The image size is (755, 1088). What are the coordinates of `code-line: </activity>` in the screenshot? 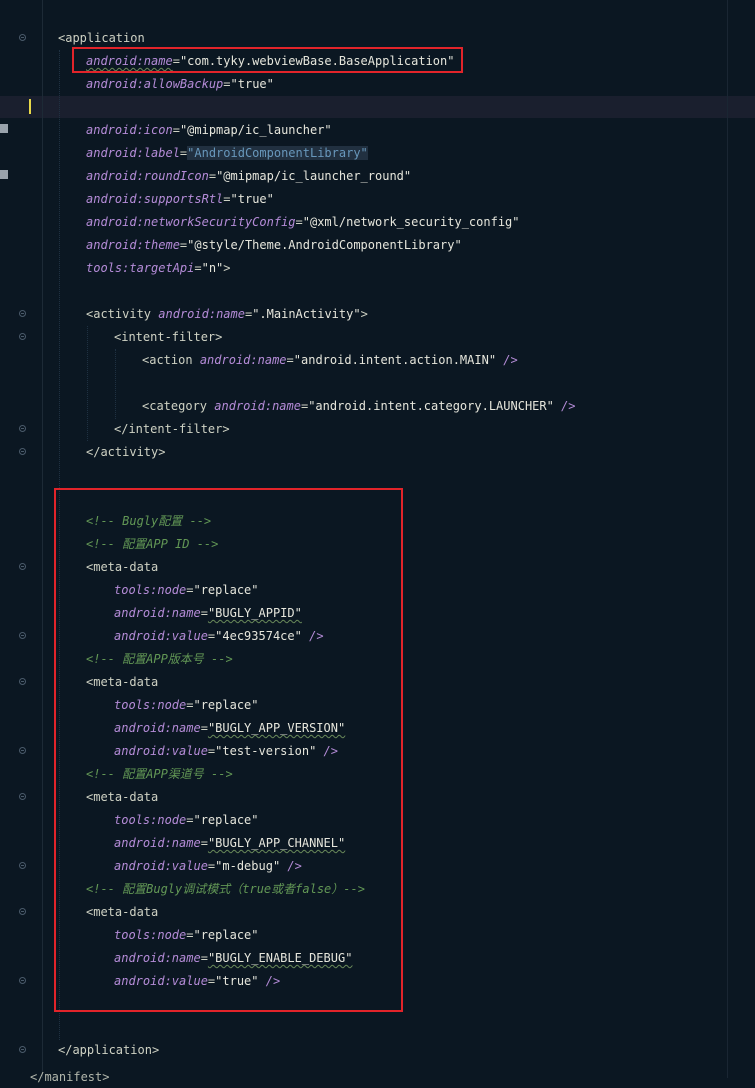 It's located at (125, 452).